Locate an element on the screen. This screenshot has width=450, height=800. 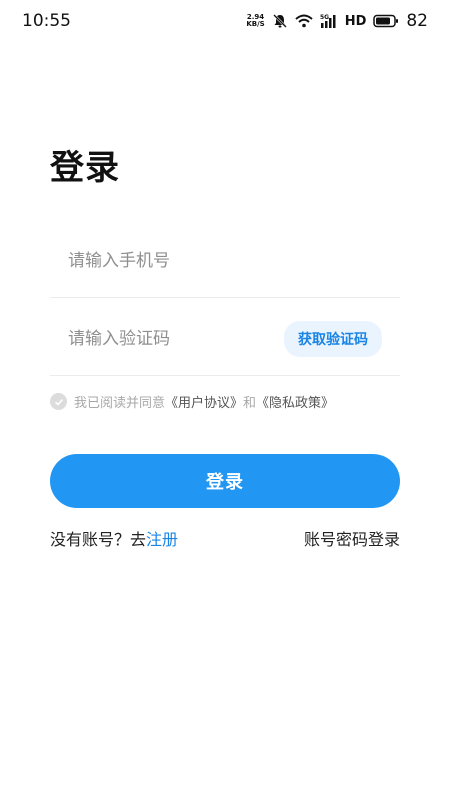
status-icons: 2.94 KB/S 5G HD 82 is located at coordinates (337, 21).